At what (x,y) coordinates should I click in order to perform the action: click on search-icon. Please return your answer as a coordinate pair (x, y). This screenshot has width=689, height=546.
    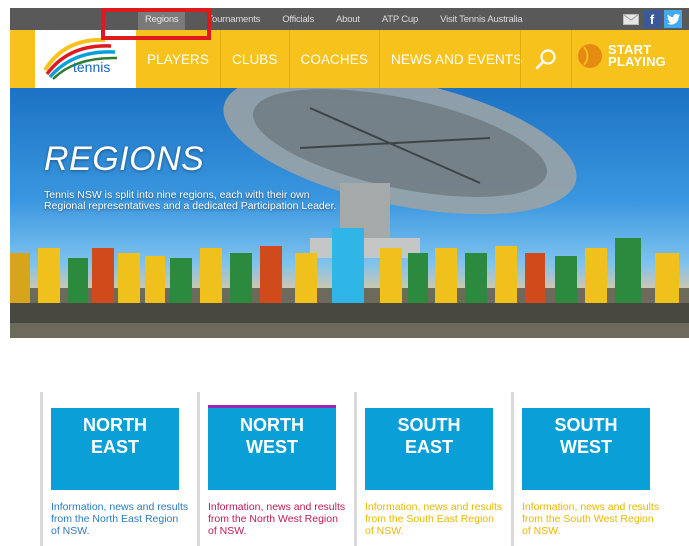
    Looking at the image, I should click on (545, 59).